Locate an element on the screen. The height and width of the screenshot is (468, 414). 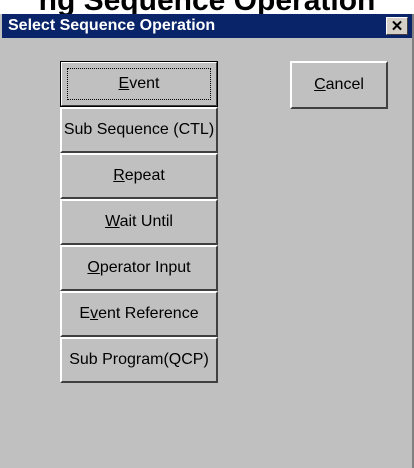
event-button-label: Event is located at coordinates (139, 83).